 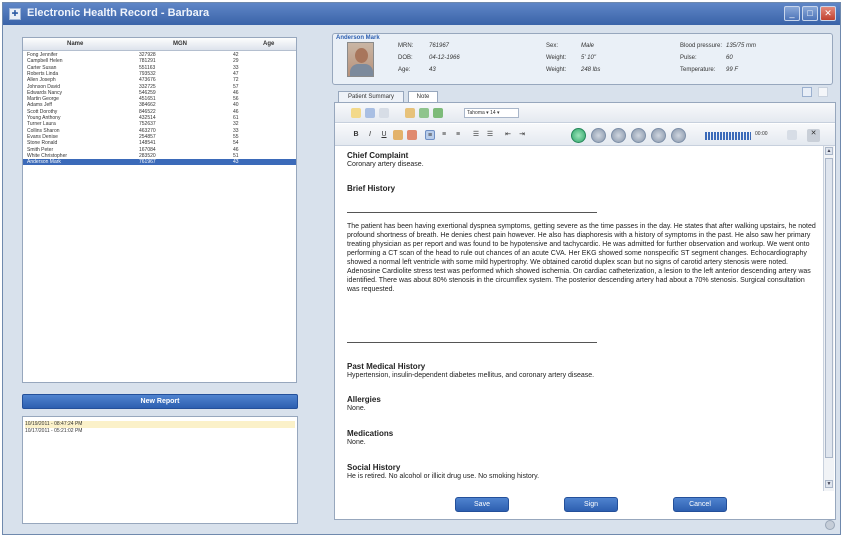 What do you see at coordinates (360, 59) in the screenshot?
I see `avatar` at bounding box center [360, 59].